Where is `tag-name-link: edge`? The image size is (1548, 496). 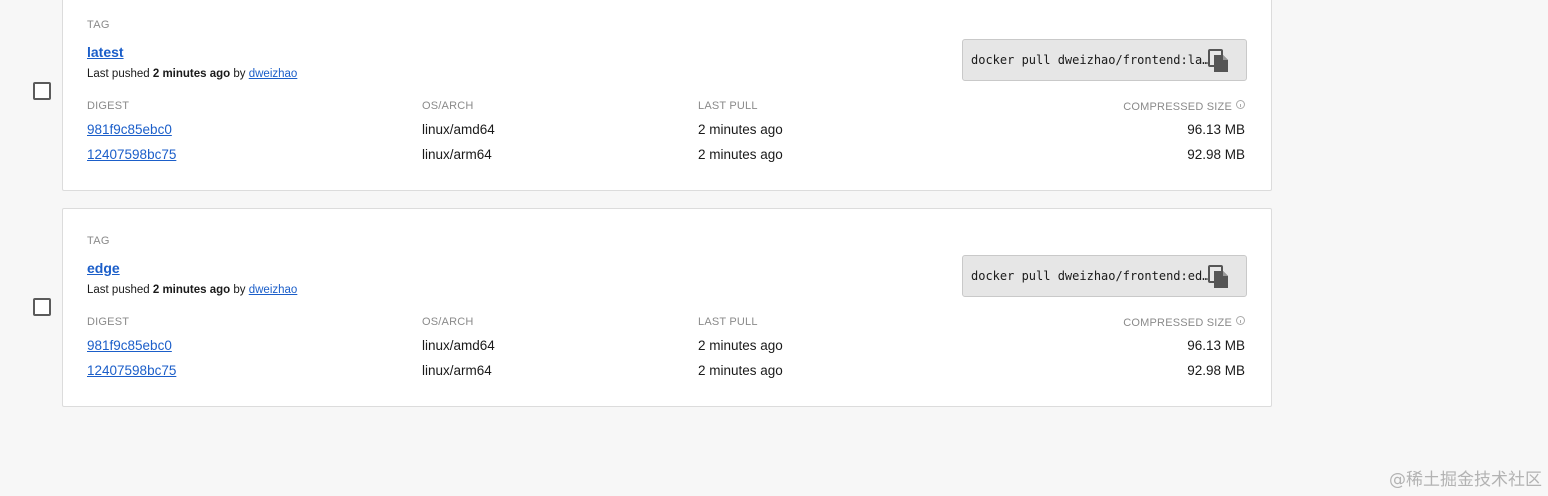 tag-name-link: edge is located at coordinates (103, 268).